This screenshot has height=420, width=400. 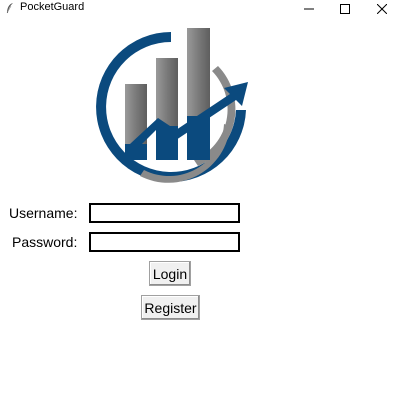 I want to click on maximize-button, so click(x=345, y=9).